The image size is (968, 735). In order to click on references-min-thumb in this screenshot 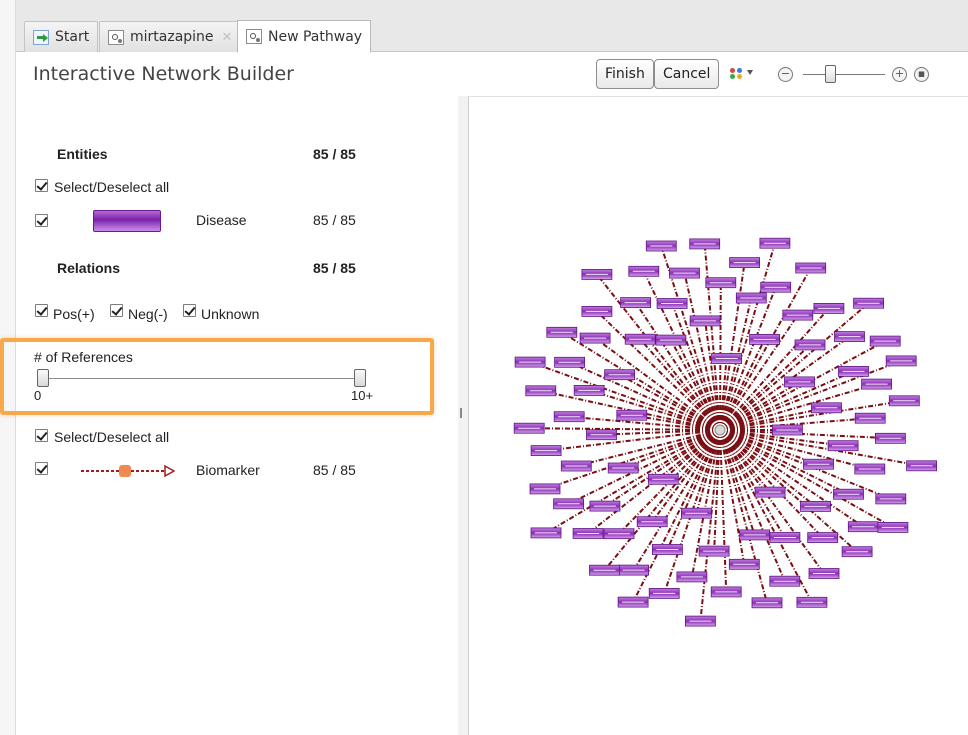, I will do `click(43, 378)`.